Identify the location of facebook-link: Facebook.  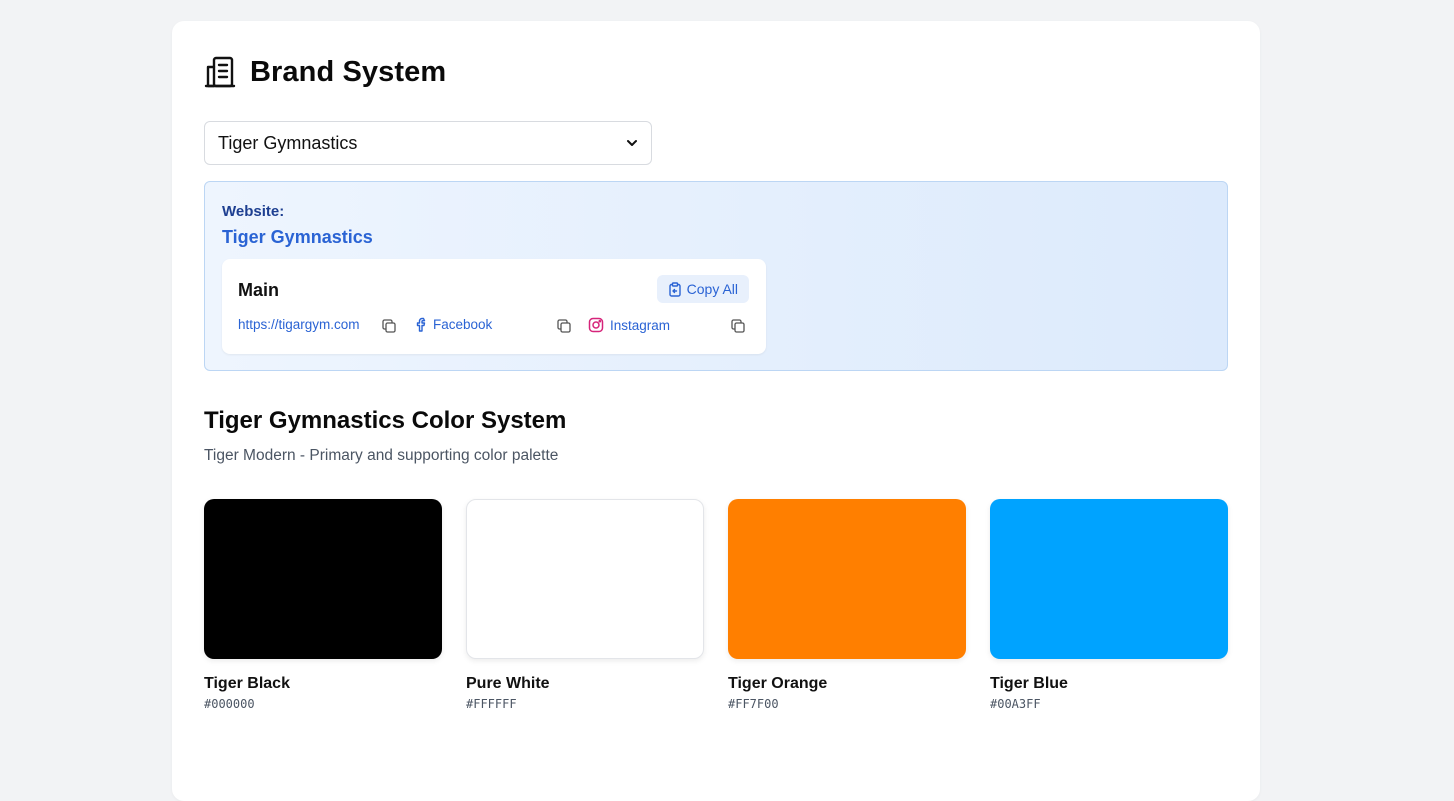
(453, 324).